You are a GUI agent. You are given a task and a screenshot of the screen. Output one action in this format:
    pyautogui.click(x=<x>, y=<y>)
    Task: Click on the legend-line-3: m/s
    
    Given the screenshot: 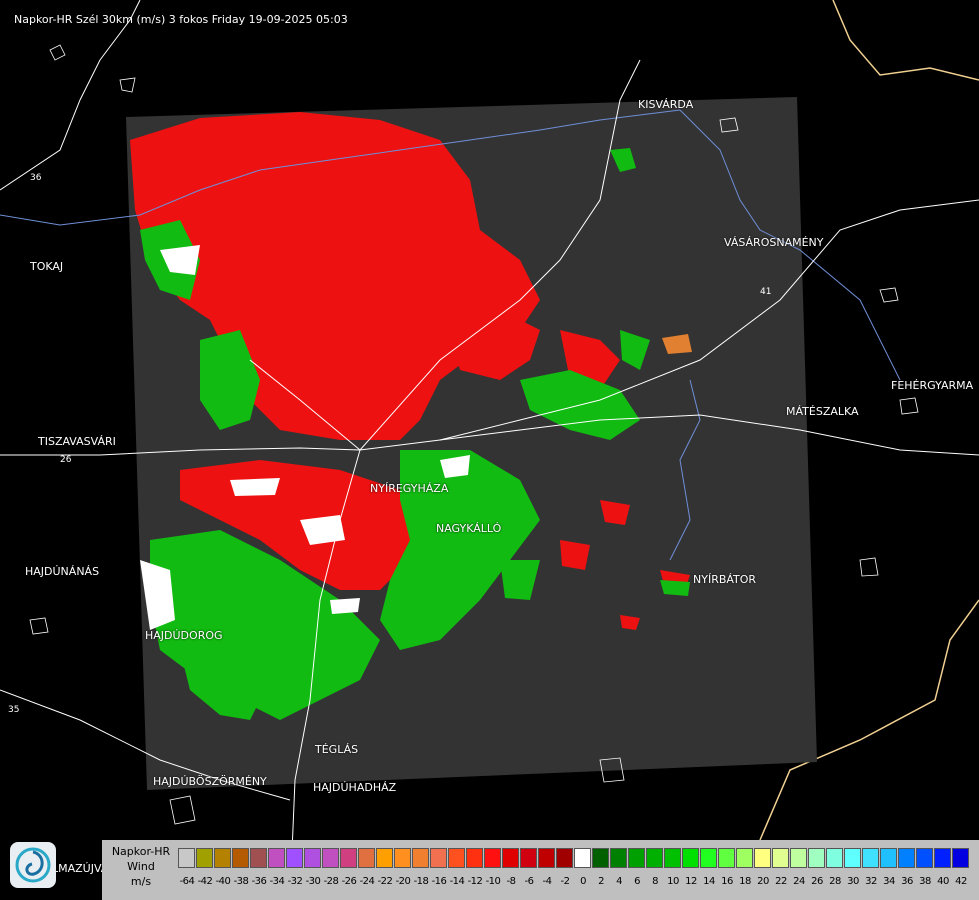 What is the action you would take?
    pyautogui.click(x=141, y=881)
    